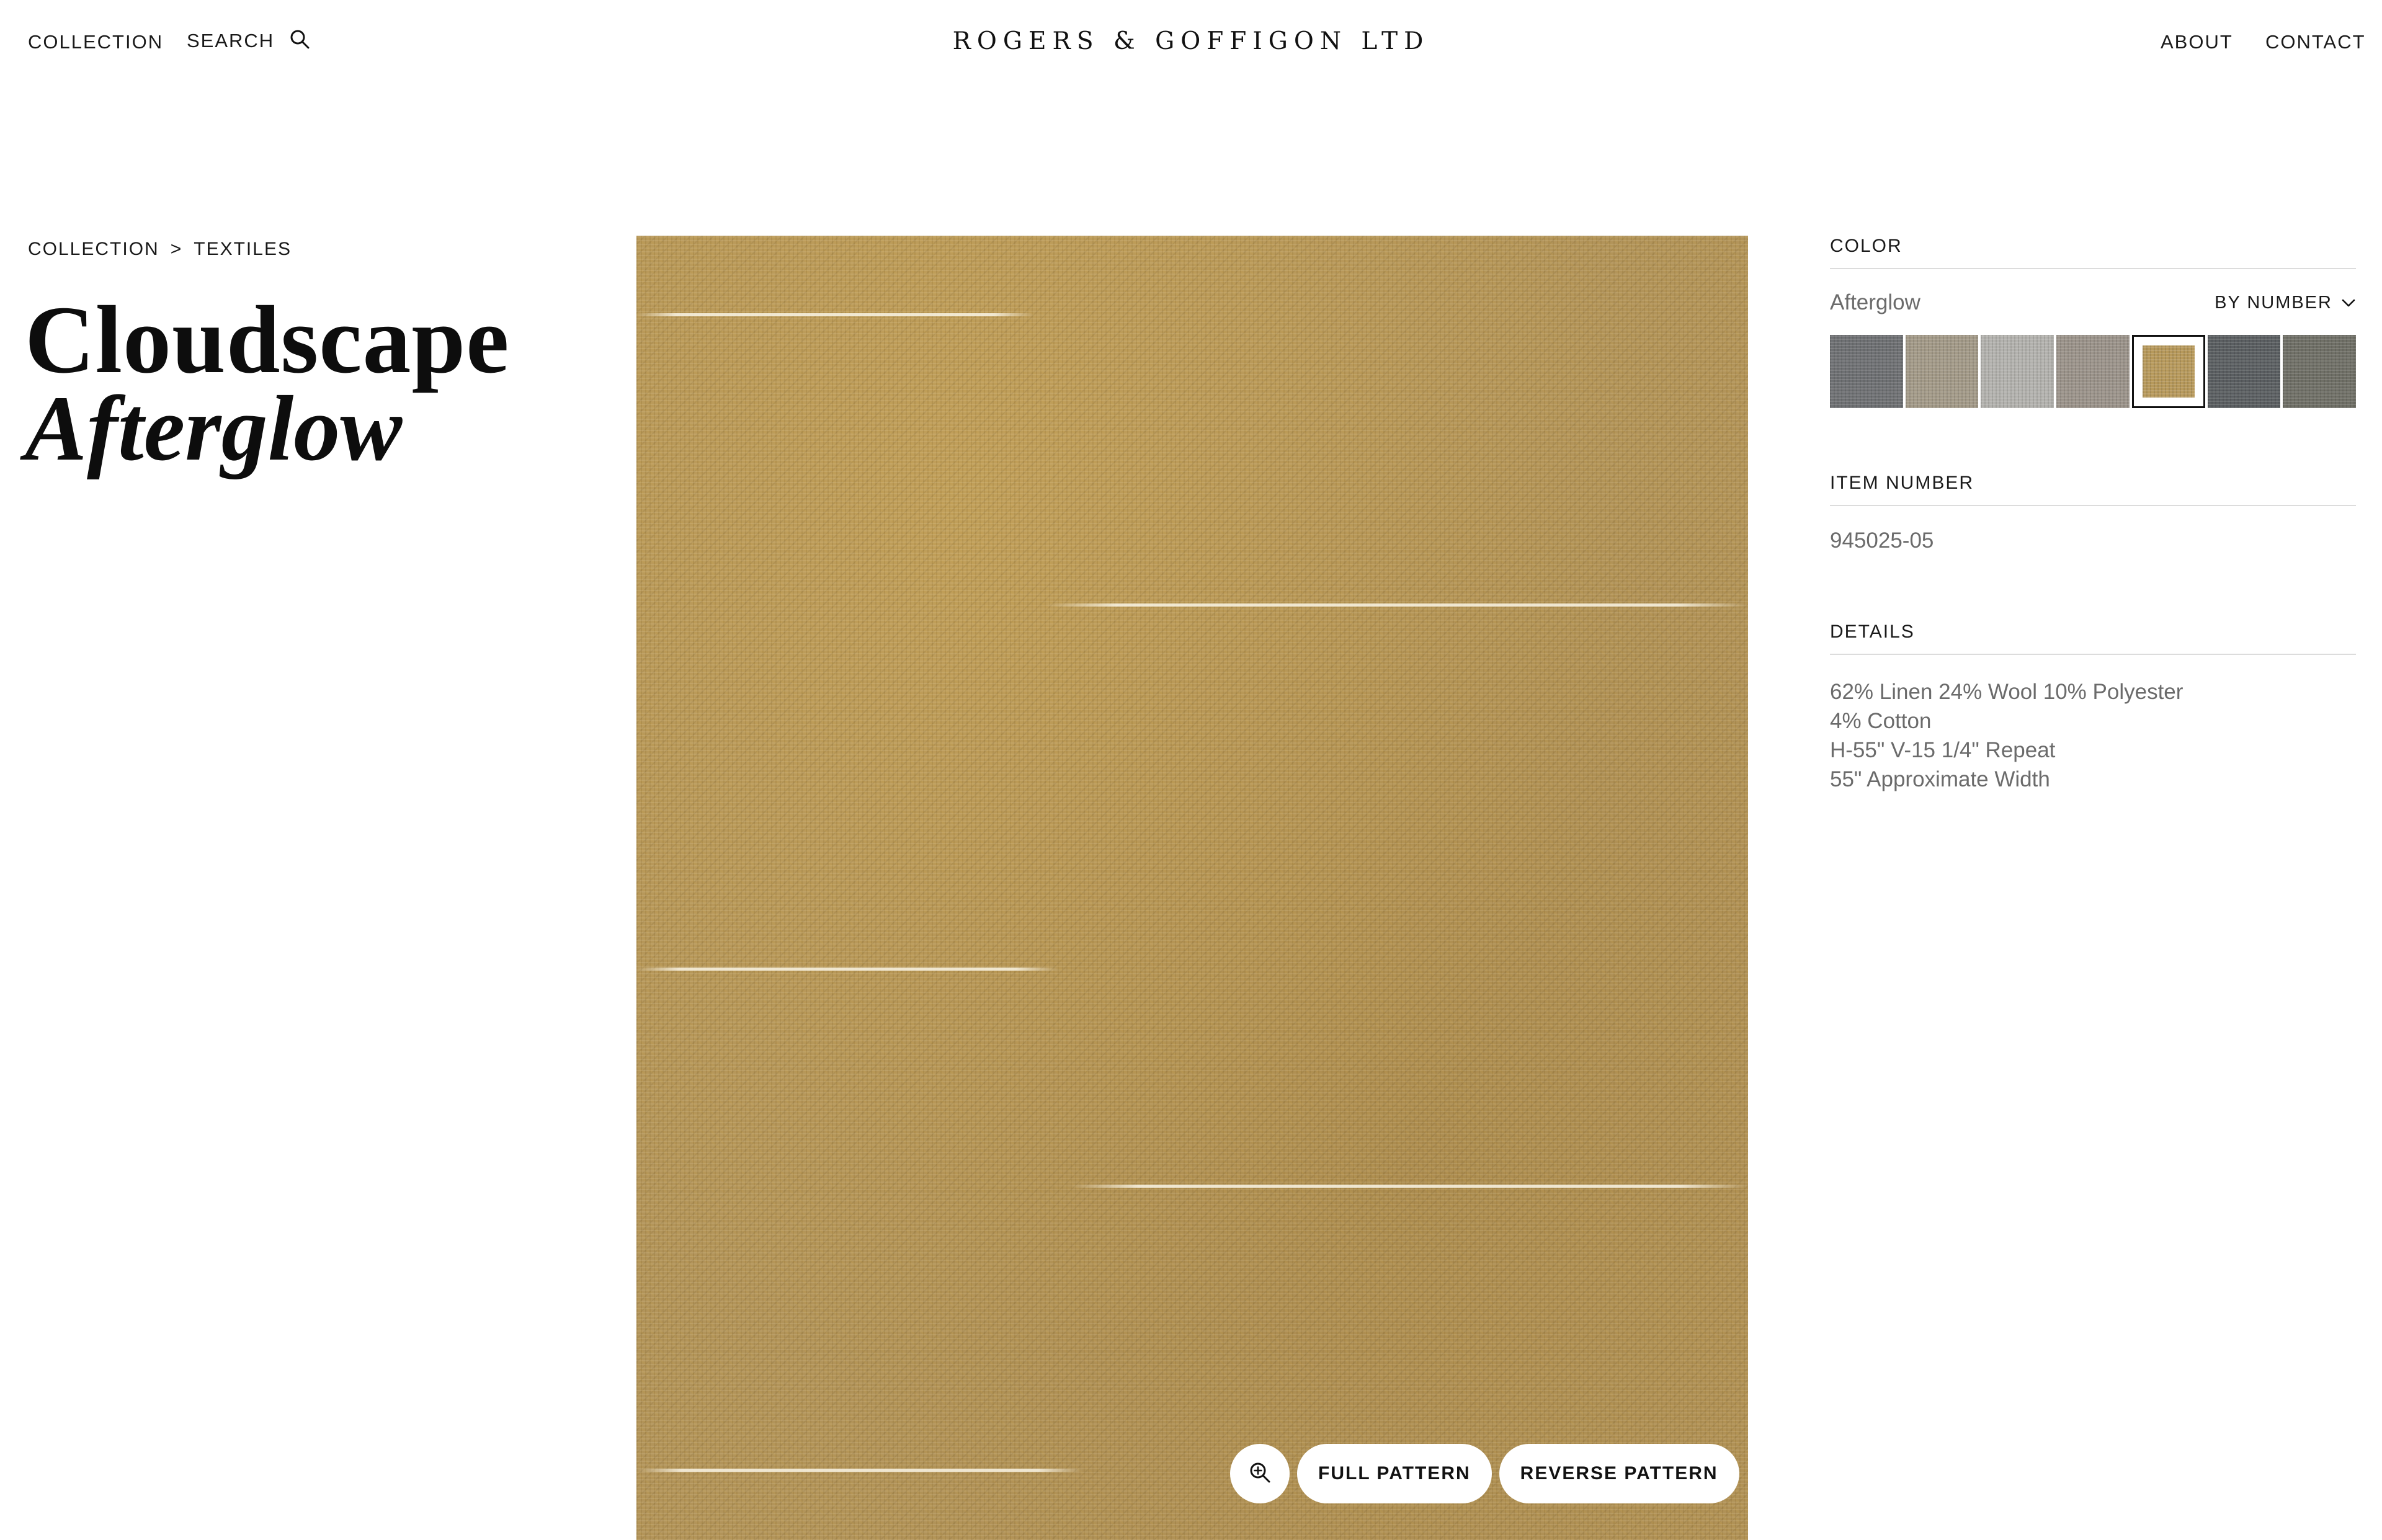 The image size is (2382, 1540). Describe the element at coordinates (243, 250) in the screenshot. I see `breadcrumb-textiles: TEXTILES` at that location.